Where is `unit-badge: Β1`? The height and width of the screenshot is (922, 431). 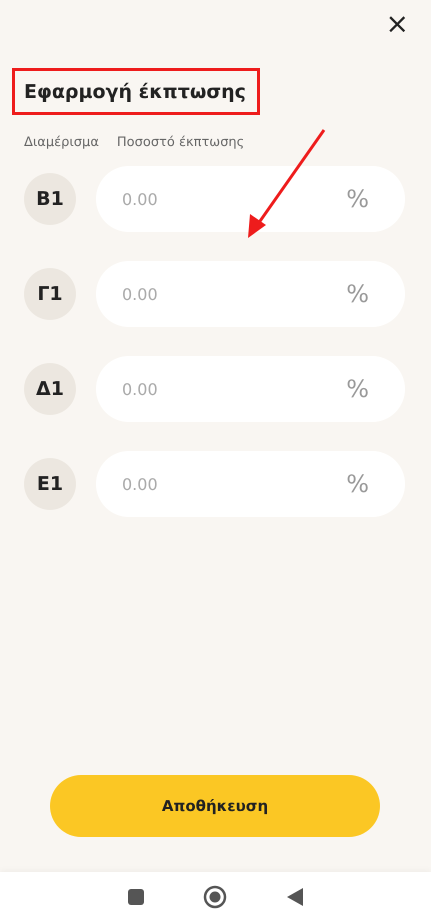
unit-badge: Β1 is located at coordinates (50, 199).